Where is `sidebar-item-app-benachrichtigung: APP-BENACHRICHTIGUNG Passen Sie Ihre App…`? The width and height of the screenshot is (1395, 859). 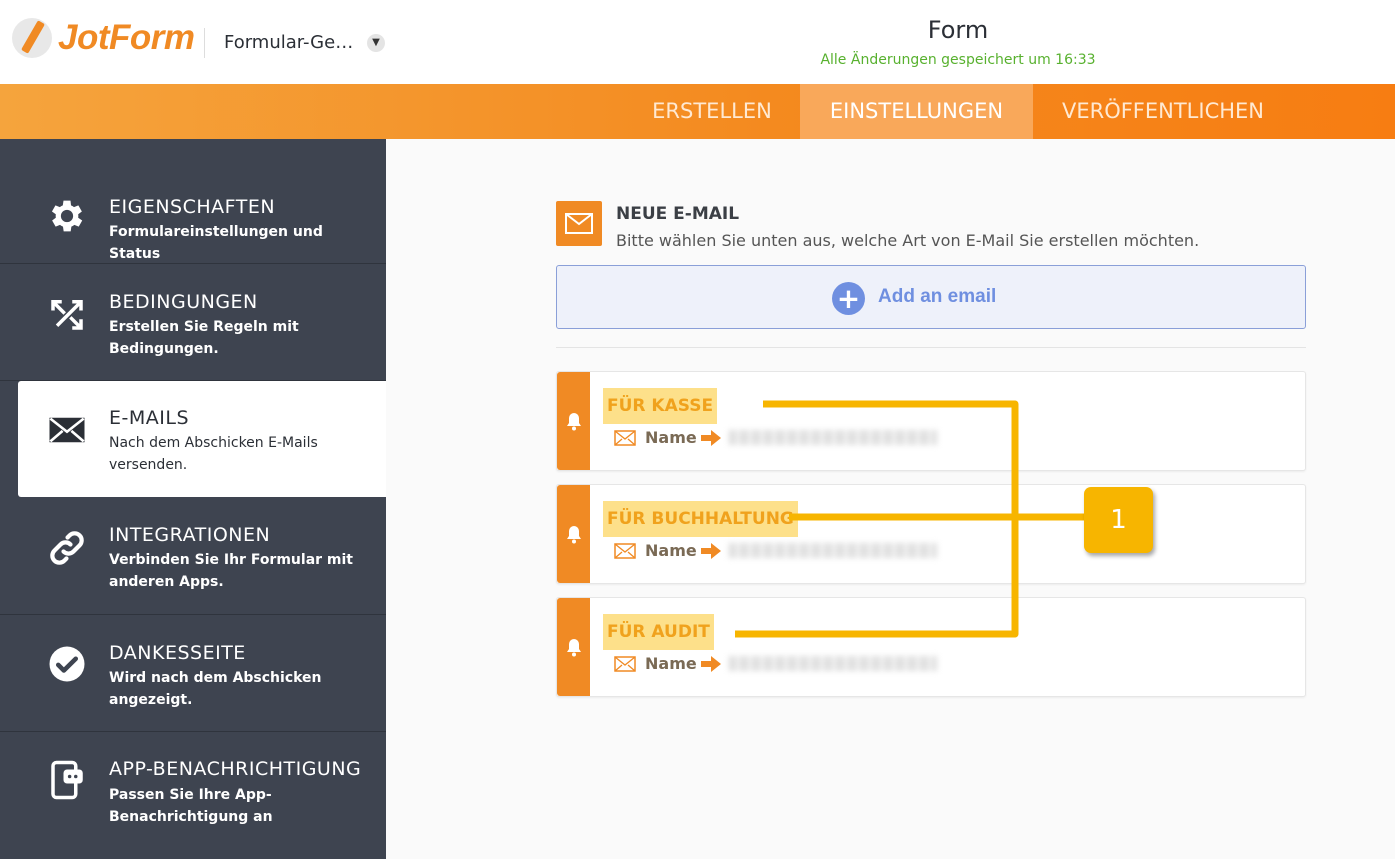
sidebar-item-app-benachrichtigung: APP-BENACHRICHTIGUNG Passen Sie Ihre App… is located at coordinates (193, 795).